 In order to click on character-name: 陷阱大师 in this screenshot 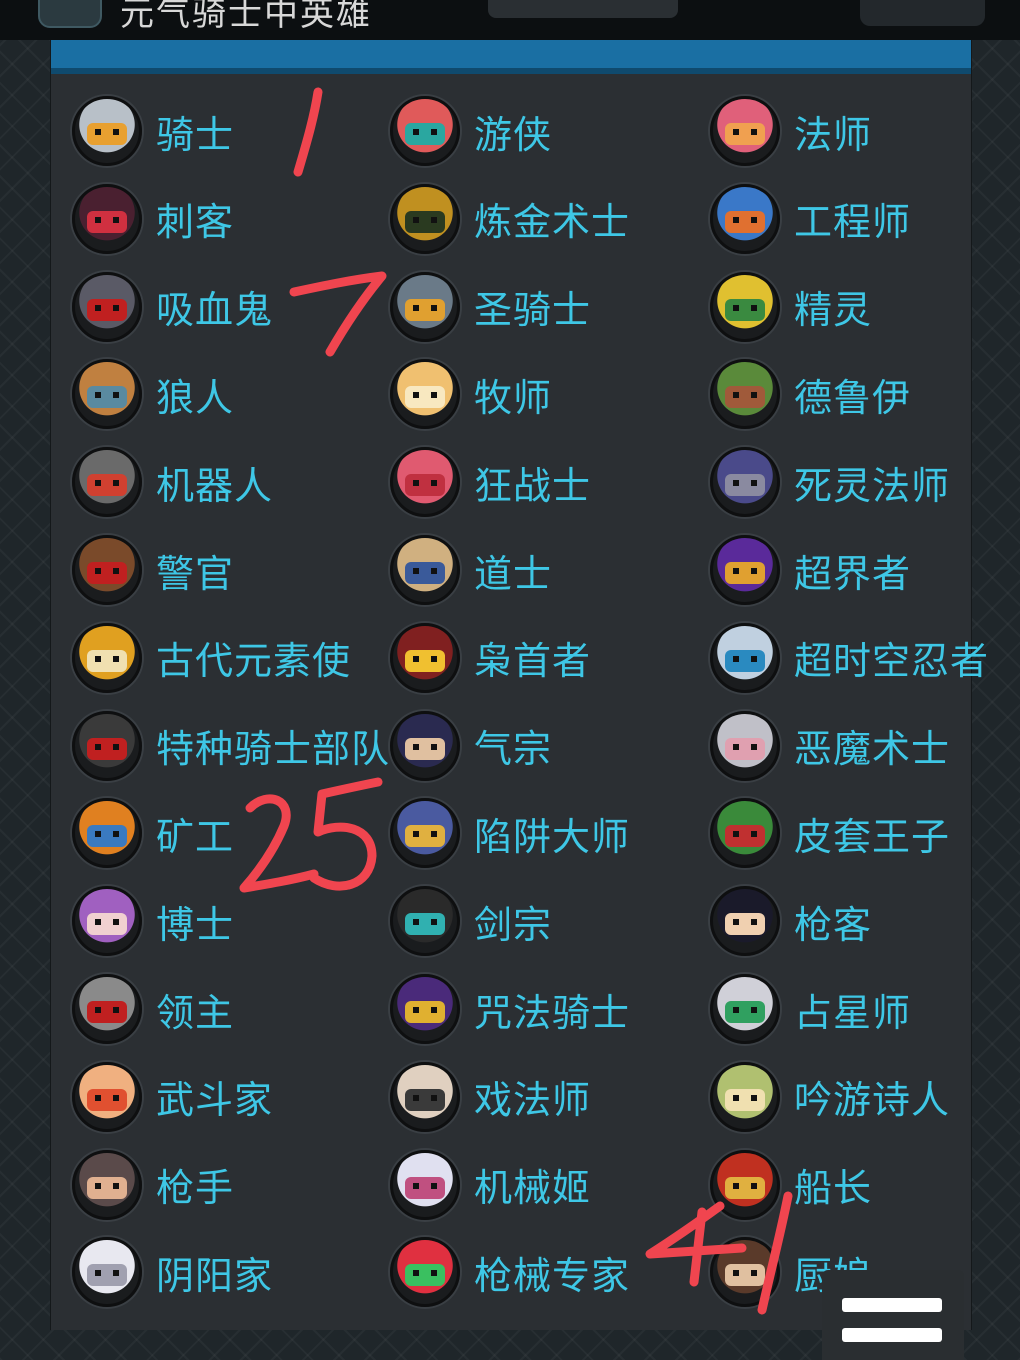, I will do `click(552, 836)`.